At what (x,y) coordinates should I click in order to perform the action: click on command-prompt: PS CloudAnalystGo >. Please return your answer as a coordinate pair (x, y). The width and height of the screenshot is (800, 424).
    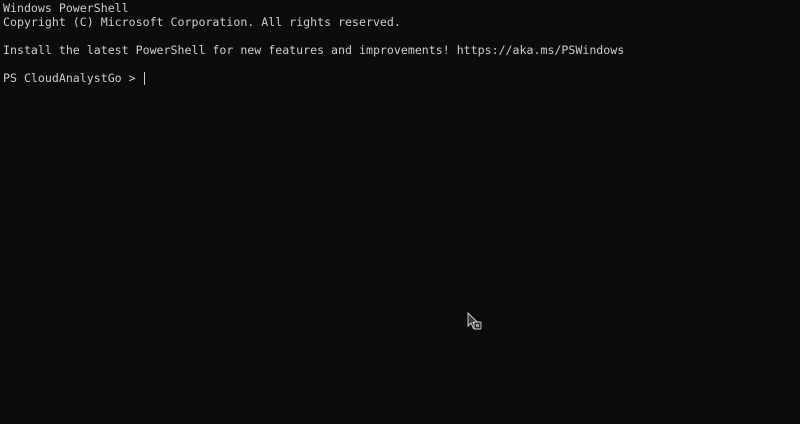
    Looking at the image, I should click on (401, 78).